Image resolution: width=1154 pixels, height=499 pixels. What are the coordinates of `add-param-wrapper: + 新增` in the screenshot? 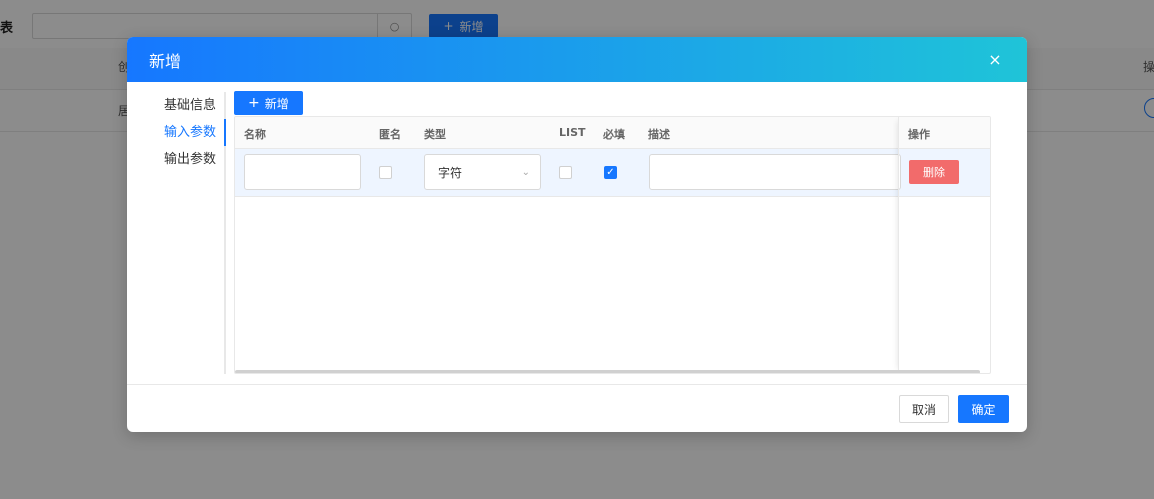 It's located at (268, 103).